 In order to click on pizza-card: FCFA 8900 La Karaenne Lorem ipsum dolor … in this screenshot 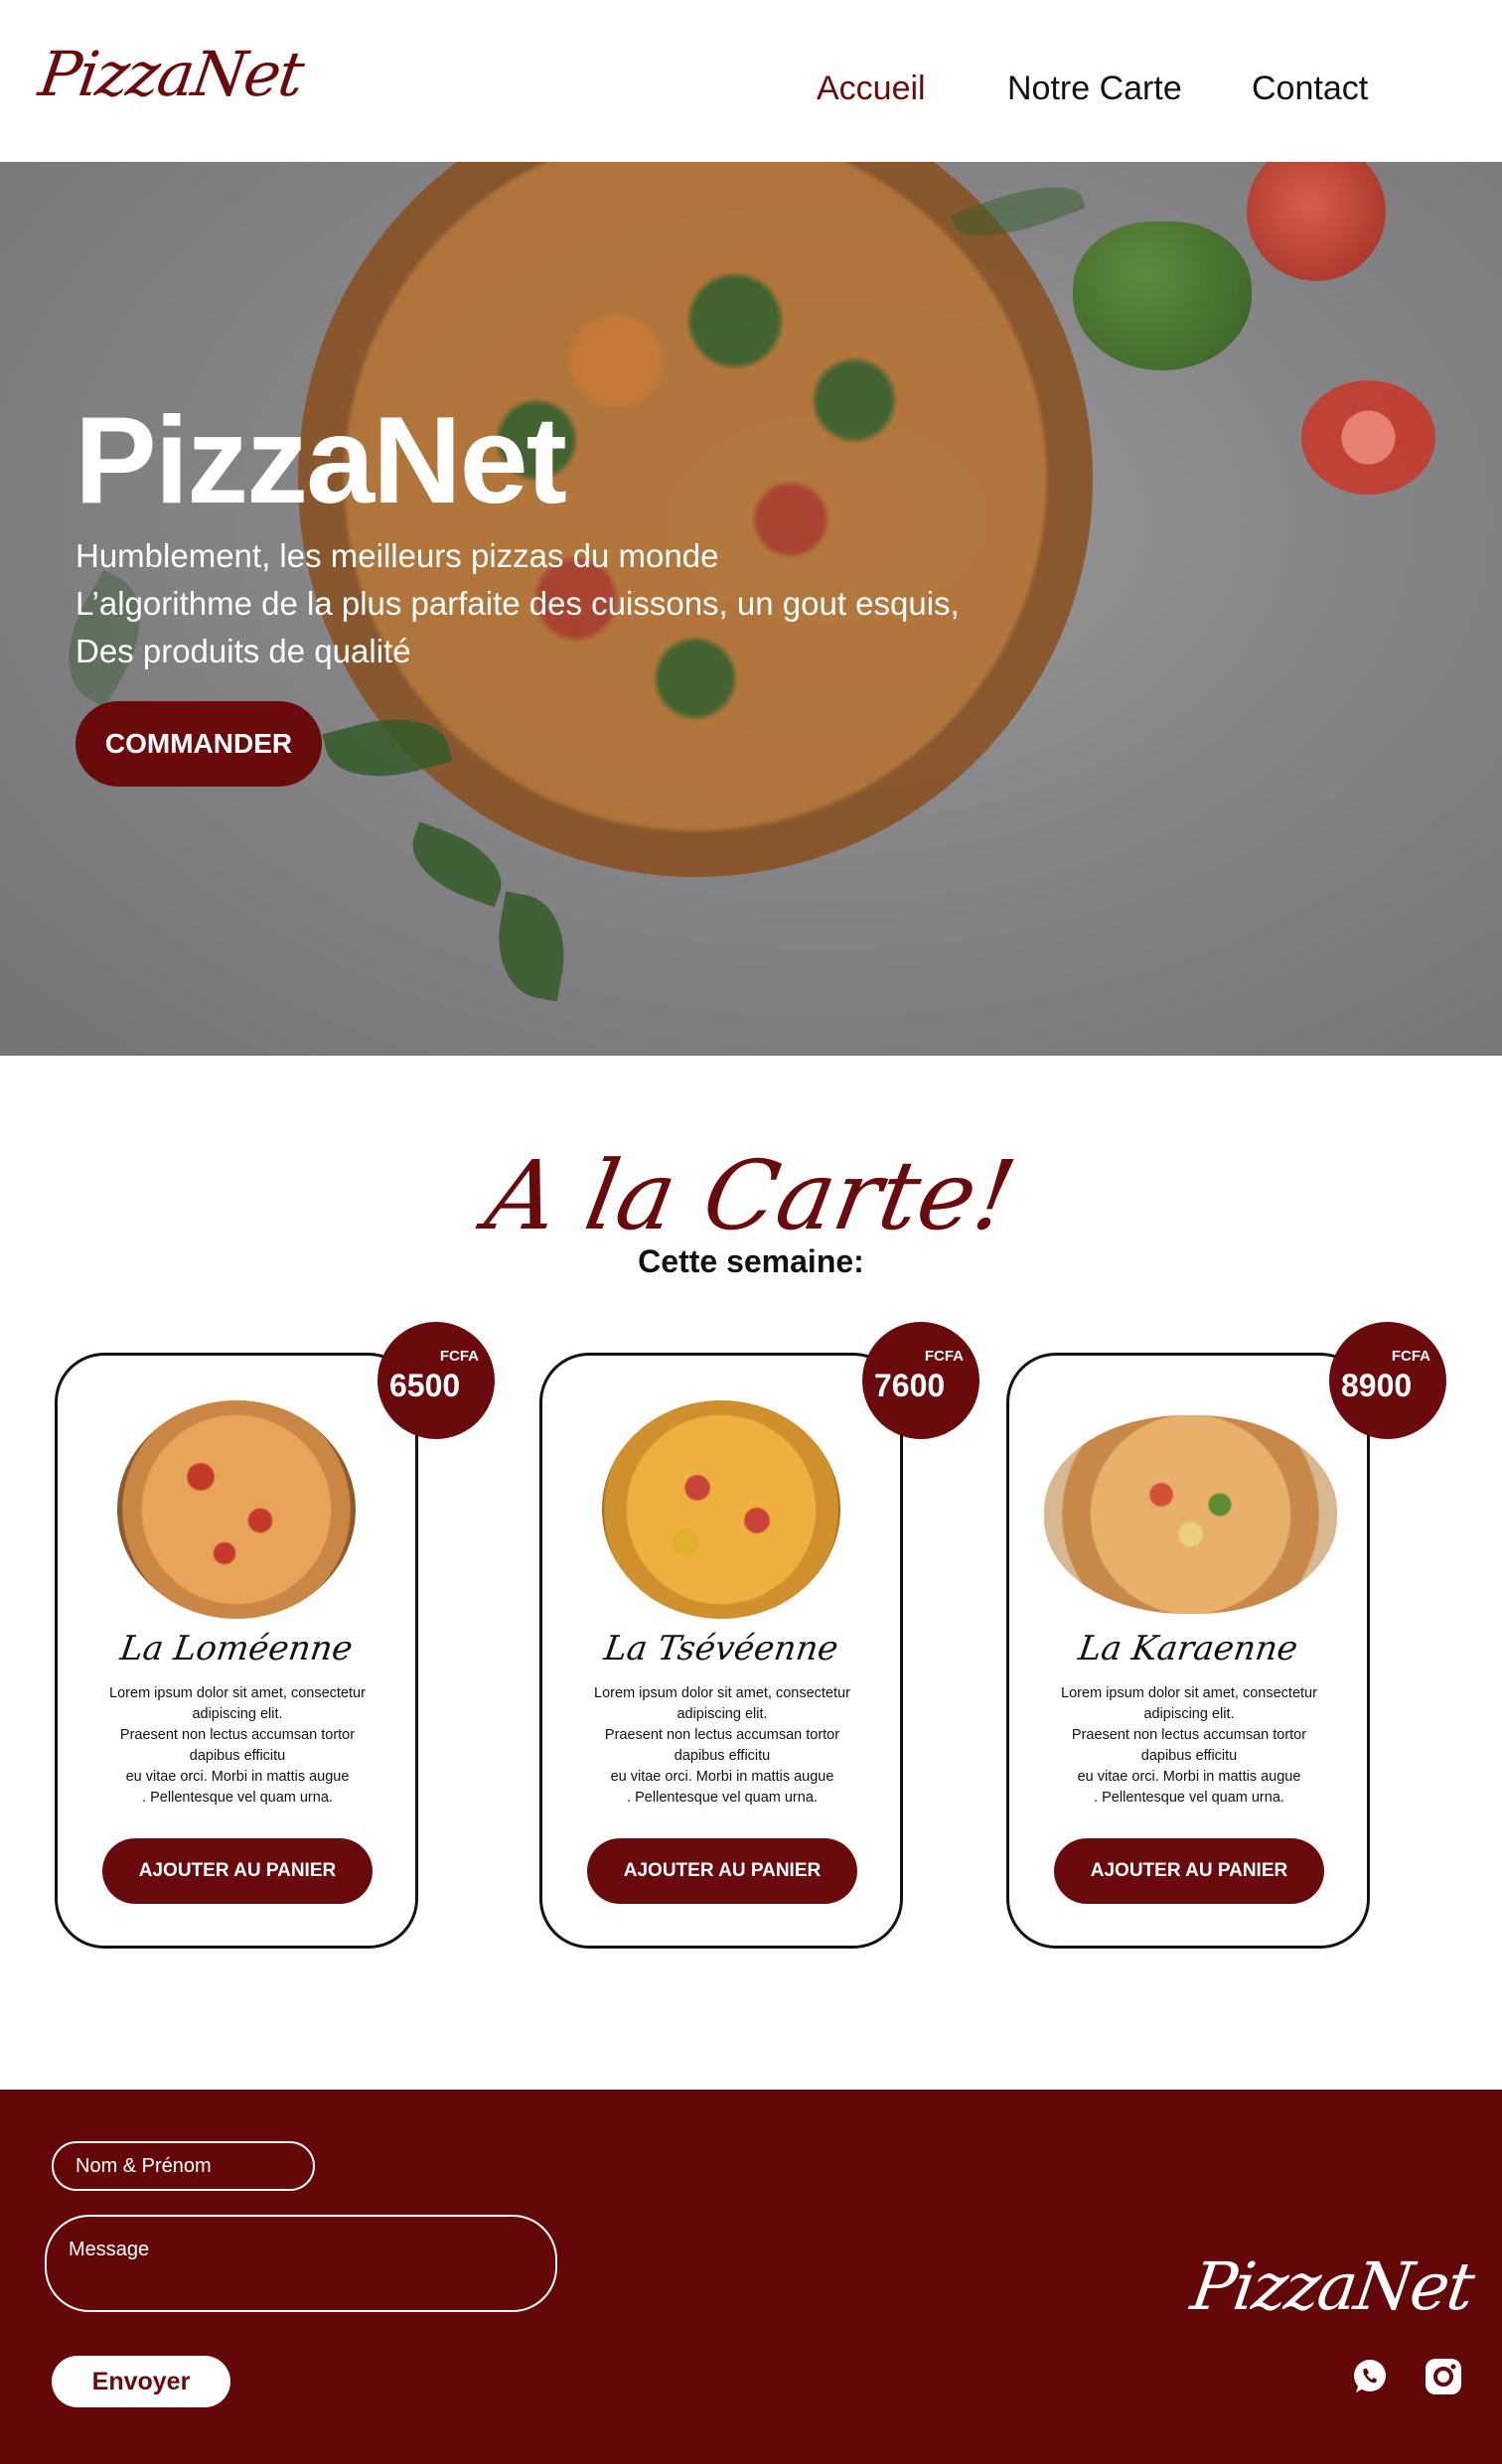, I will do `click(1226, 1635)`.